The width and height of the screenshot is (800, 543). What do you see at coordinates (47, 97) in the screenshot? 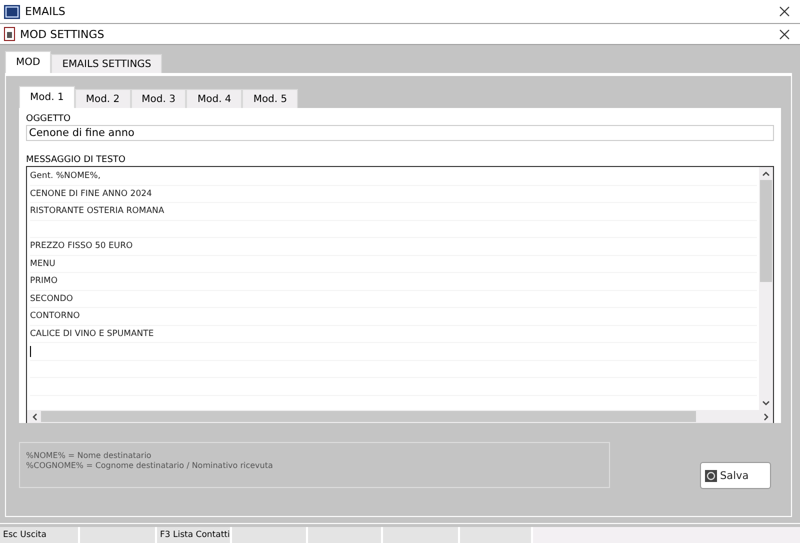
I see `tab: Mod. 1` at bounding box center [47, 97].